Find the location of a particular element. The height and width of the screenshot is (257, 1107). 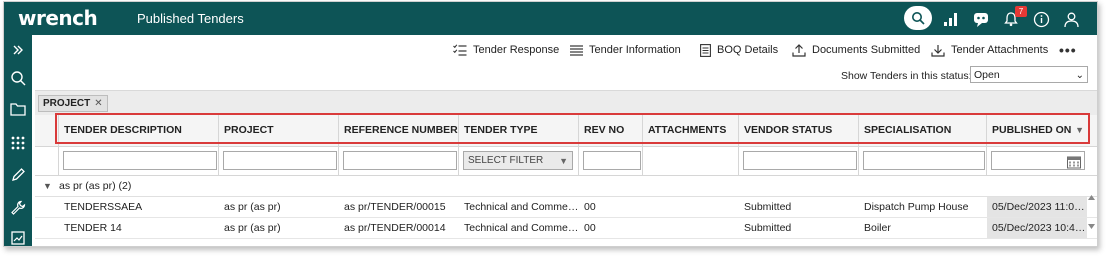

caret-down-icon: ▼ is located at coordinates (47, 186).